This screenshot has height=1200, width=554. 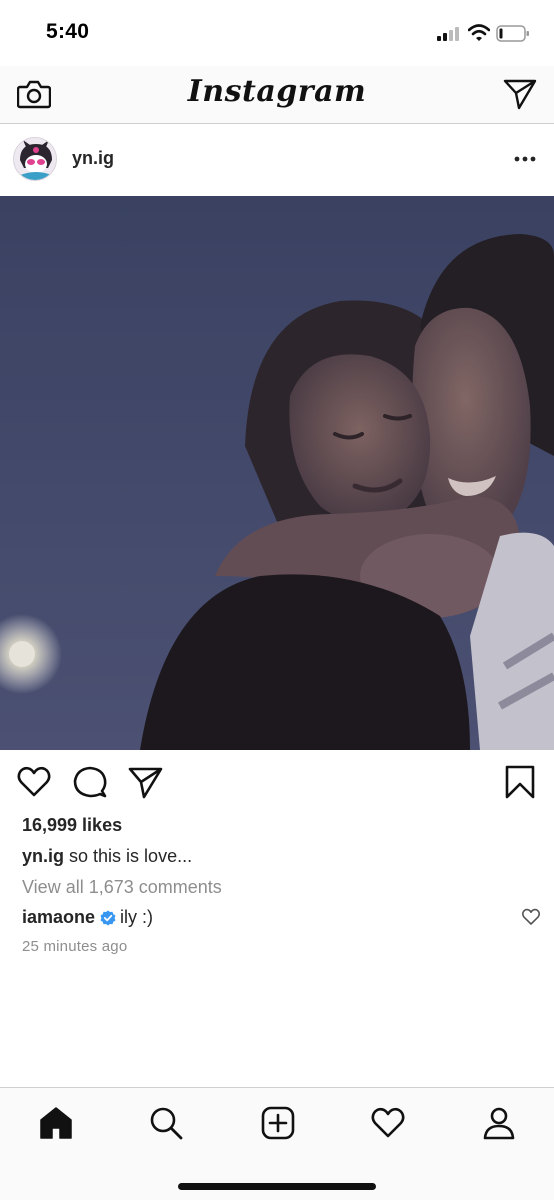 I want to click on home-indicator, so click(x=277, y=1186).